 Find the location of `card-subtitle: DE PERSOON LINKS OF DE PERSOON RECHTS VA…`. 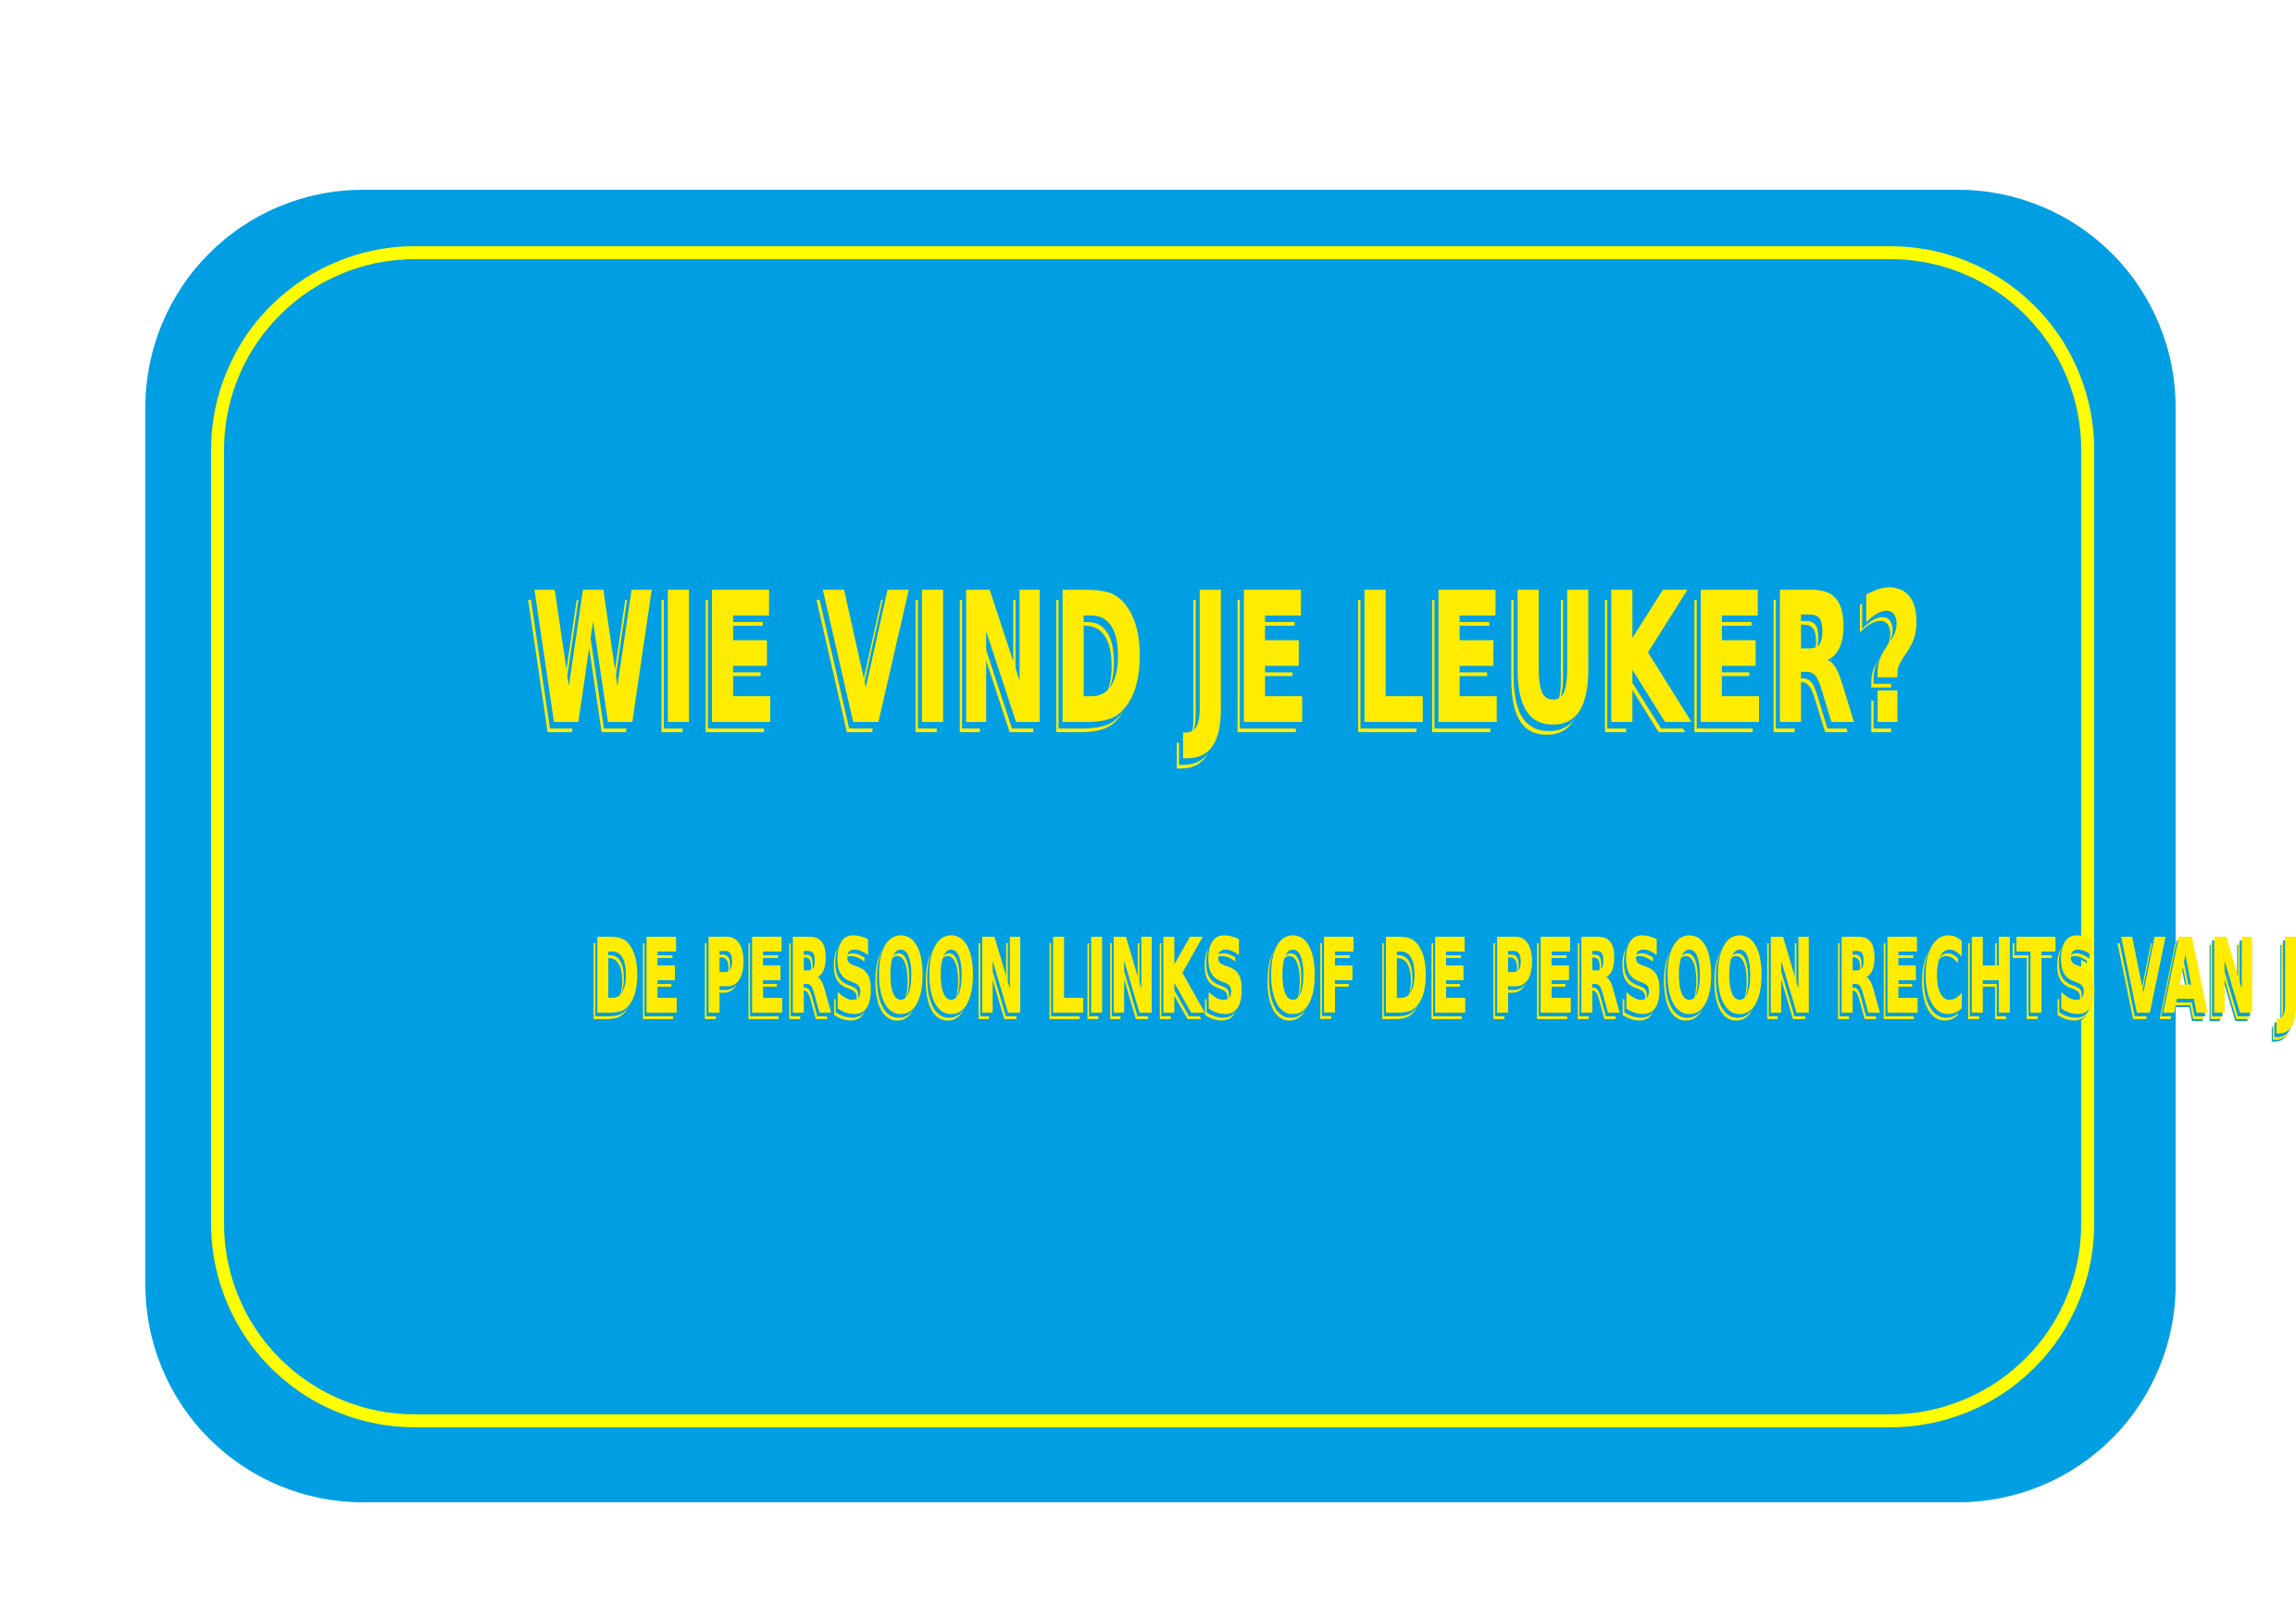

card-subtitle: DE PERSOON LINKS OF DE PERSOON RECHTS VA… is located at coordinates (1444, 977).